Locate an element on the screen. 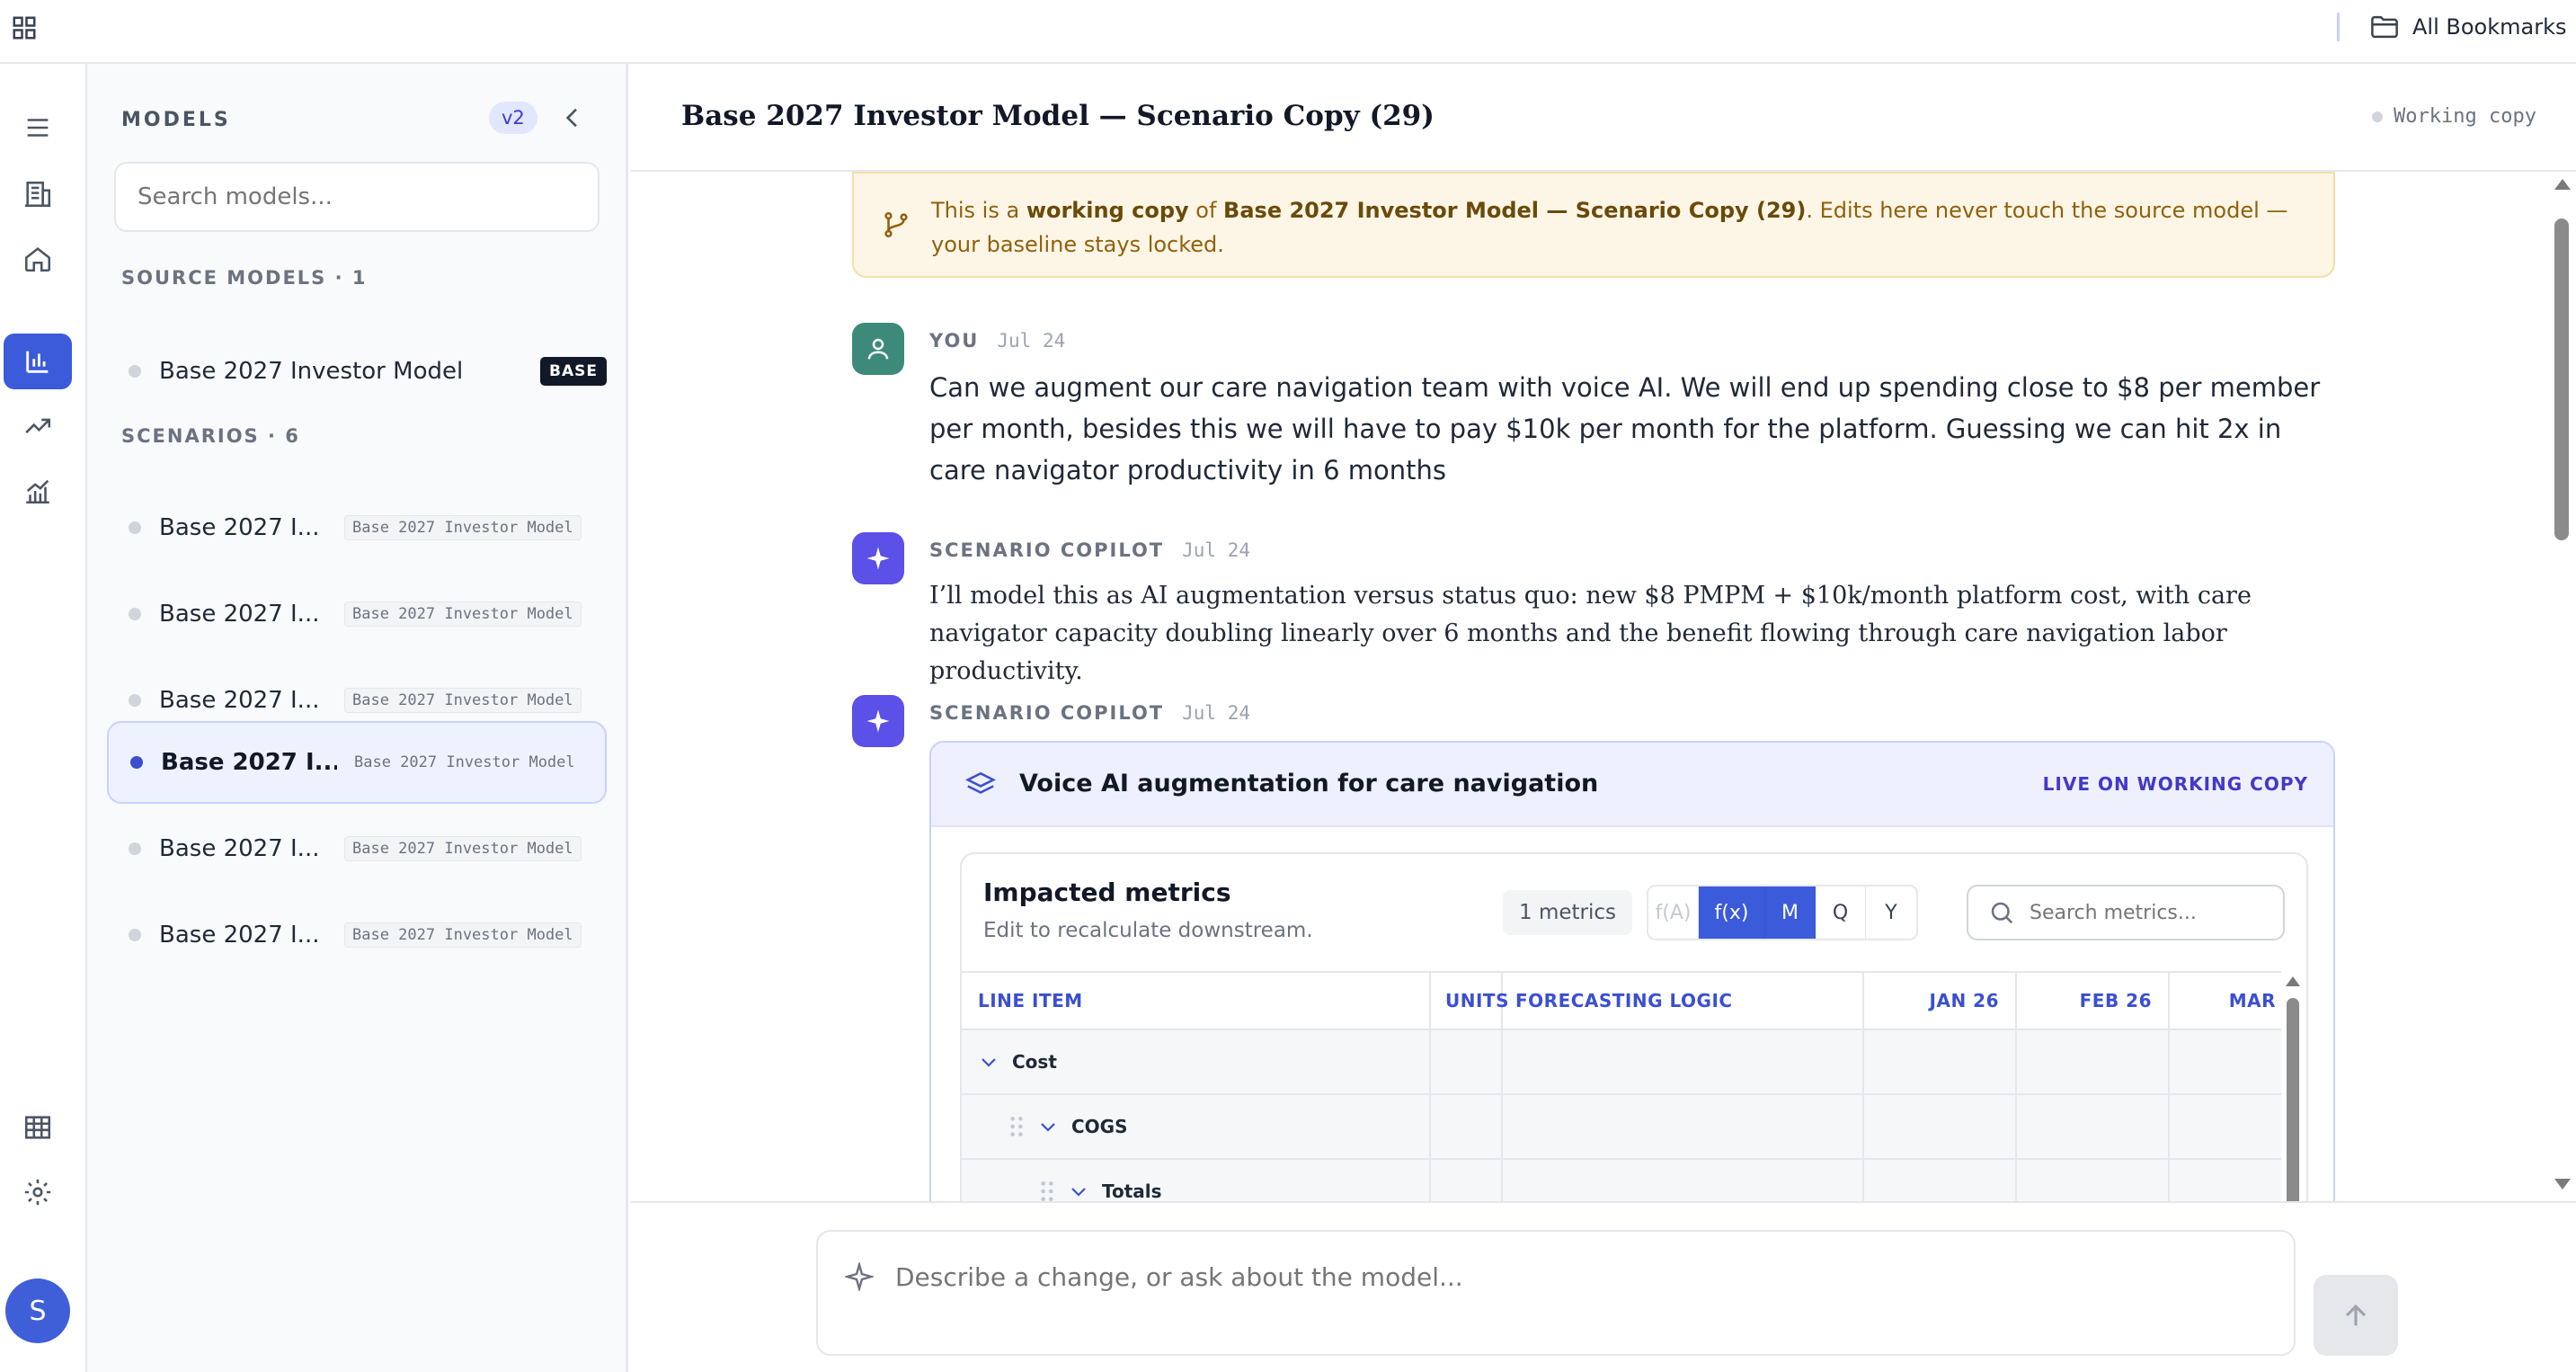 The height and width of the screenshot is (1372, 2576). column-header: FORECASTING LOGIC is located at coordinates (1683, 1001).